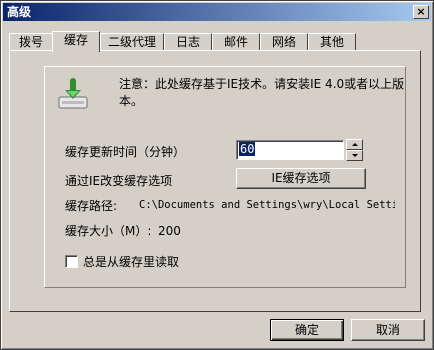 The width and height of the screenshot is (434, 350). I want to click on tab-dialup: 拨号, so click(31, 42).